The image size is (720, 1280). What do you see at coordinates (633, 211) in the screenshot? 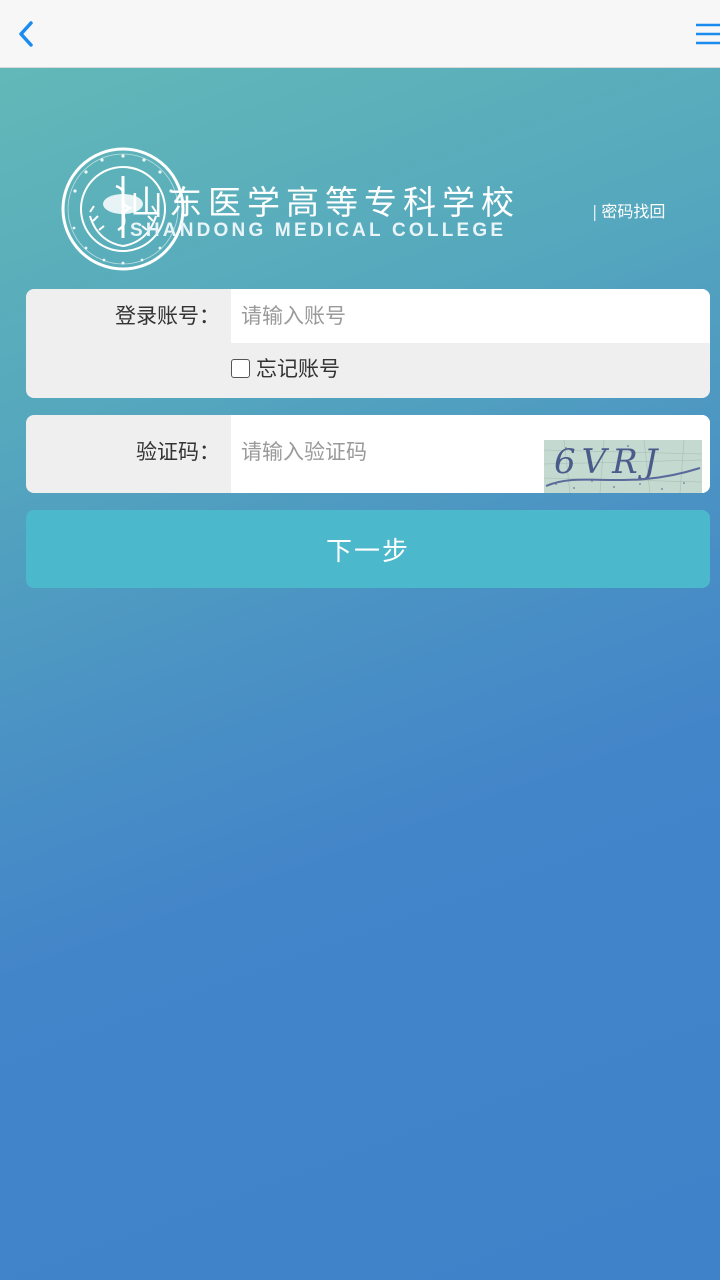
I see `password-recovery-label: 密码找回` at bounding box center [633, 211].